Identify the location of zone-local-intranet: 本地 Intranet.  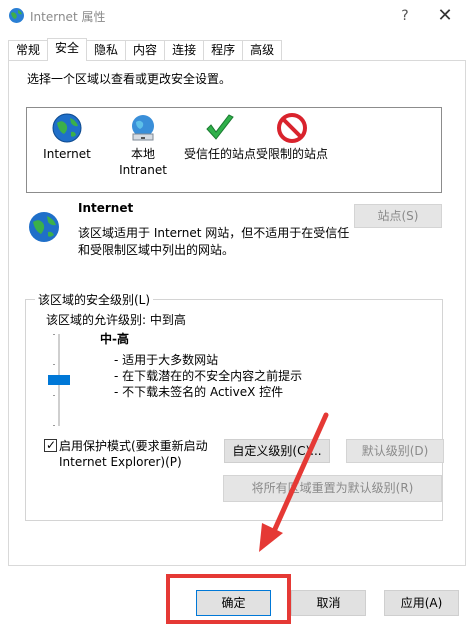
(143, 145).